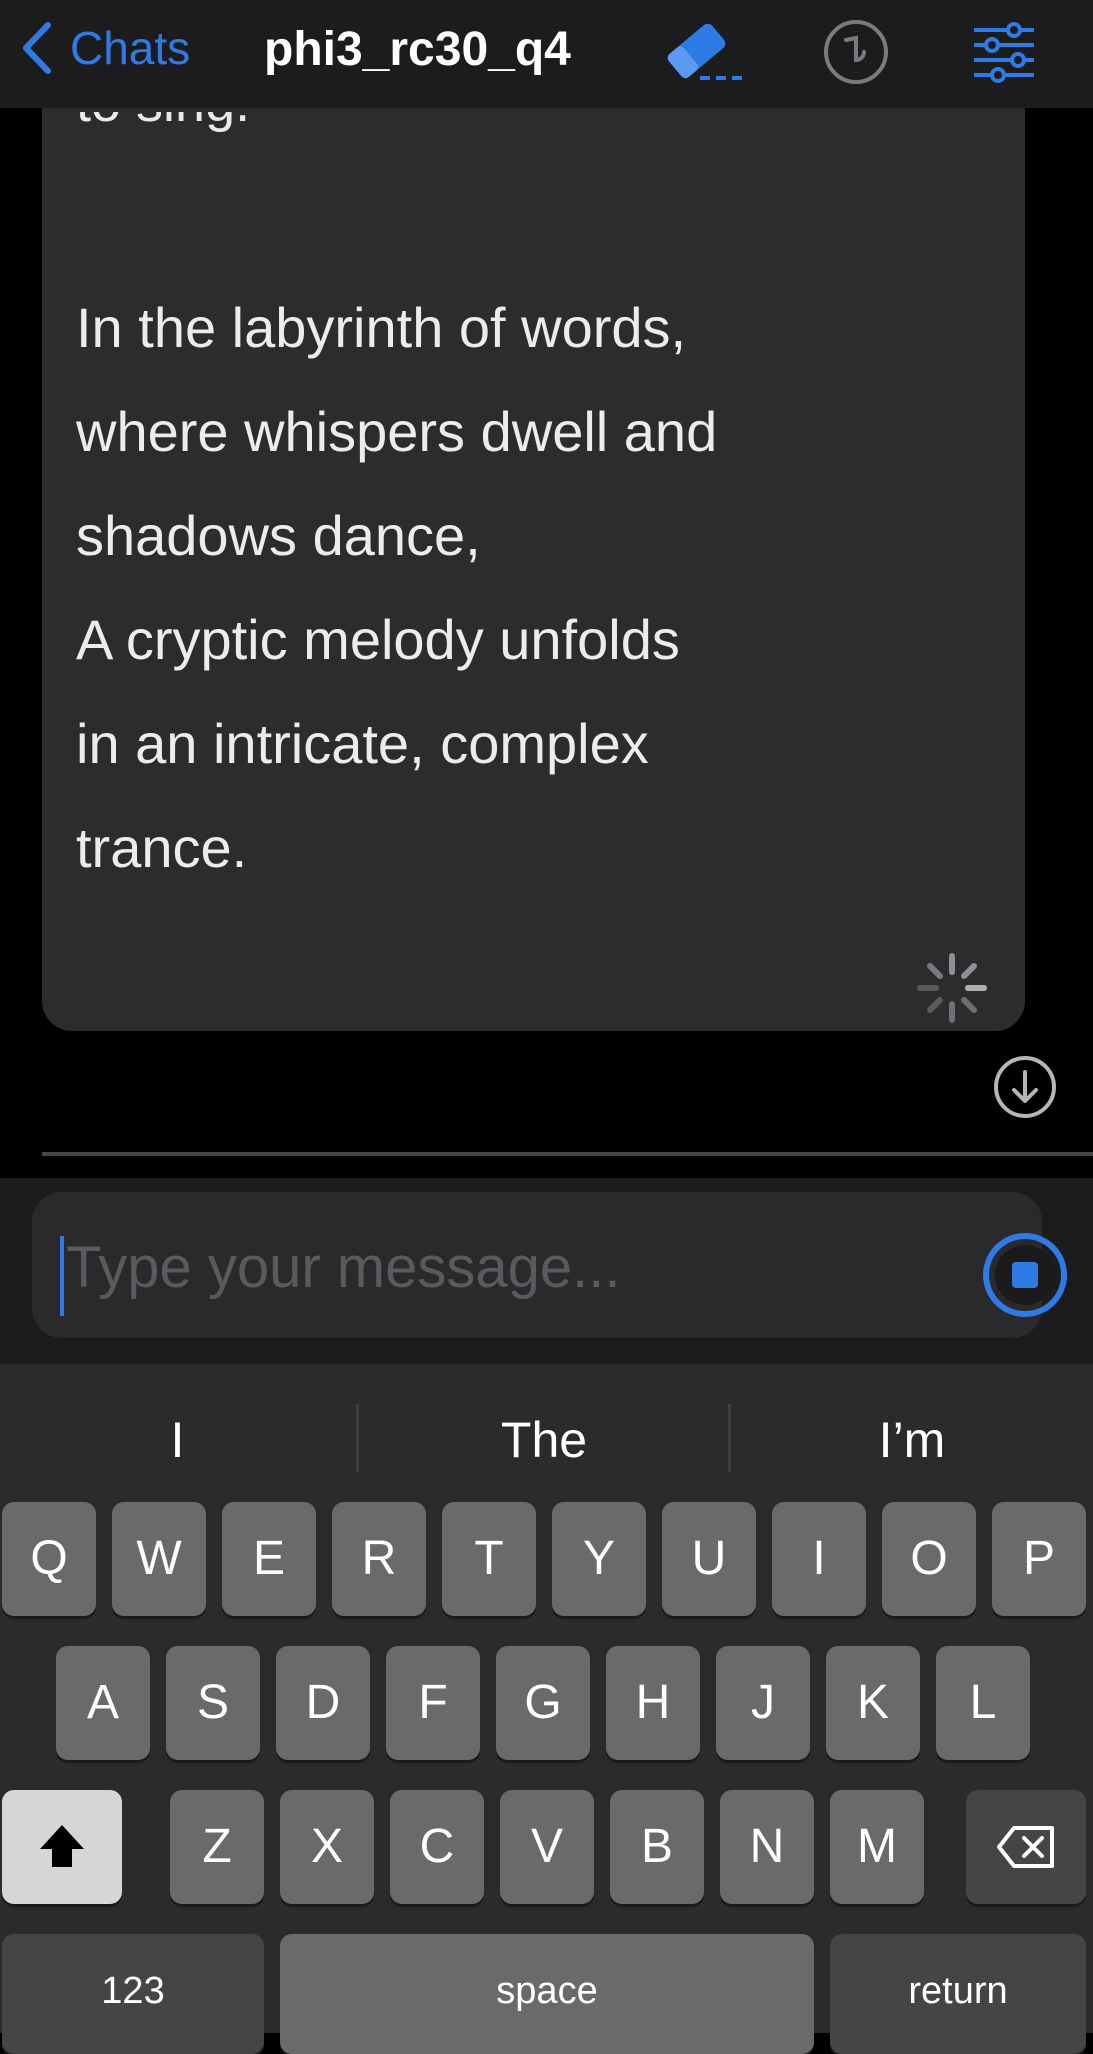 The width and height of the screenshot is (1093, 2054). I want to click on backspace-key, so click(1026, 1847).